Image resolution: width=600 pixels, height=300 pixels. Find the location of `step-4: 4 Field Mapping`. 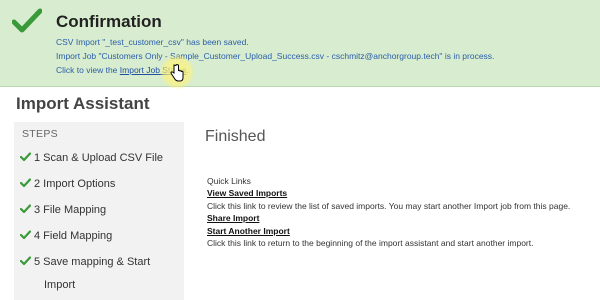

step-4: 4 Field Mapping is located at coordinates (66, 236).